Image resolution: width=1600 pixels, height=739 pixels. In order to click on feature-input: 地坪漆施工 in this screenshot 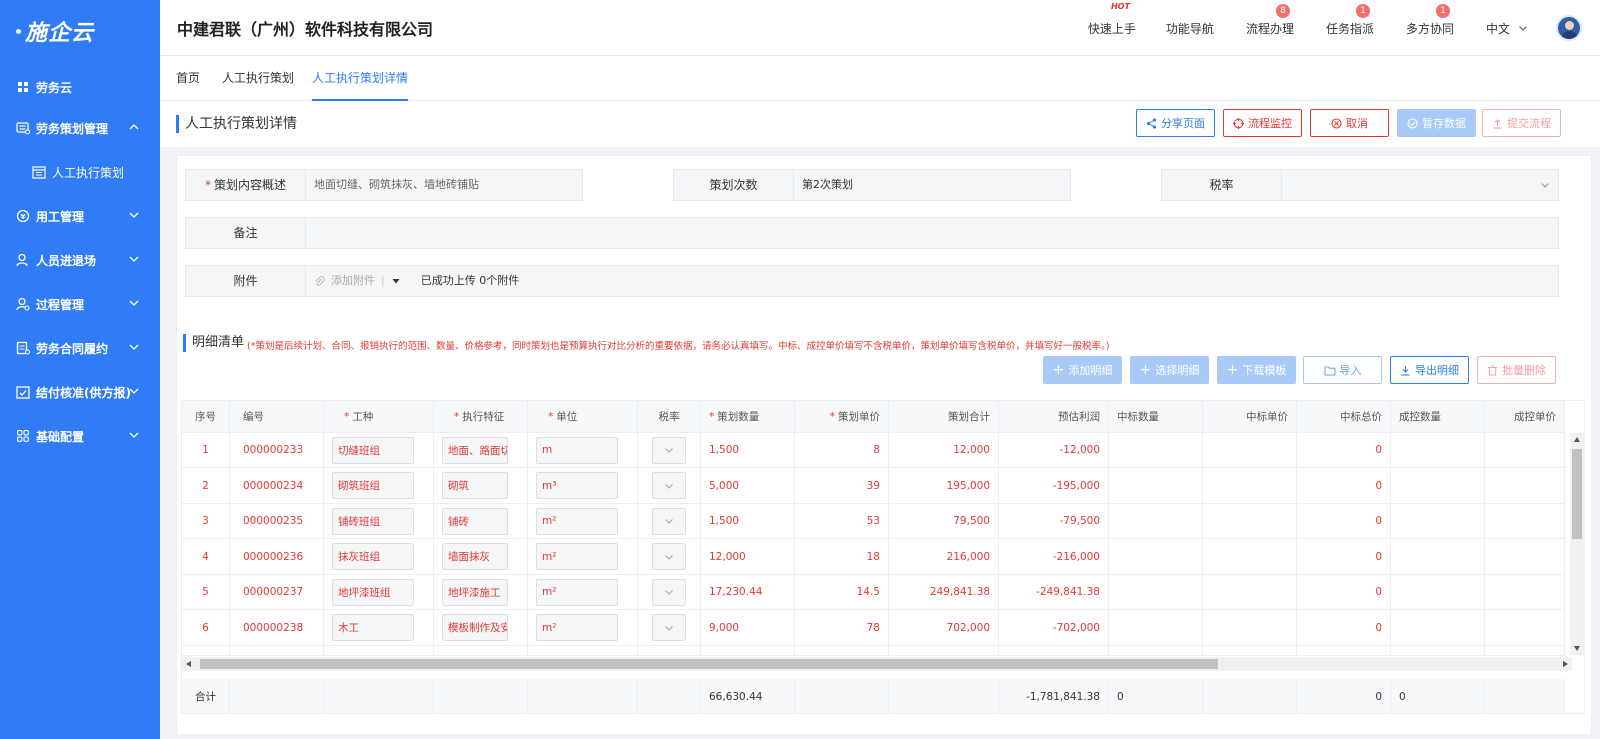, I will do `click(475, 592)`.